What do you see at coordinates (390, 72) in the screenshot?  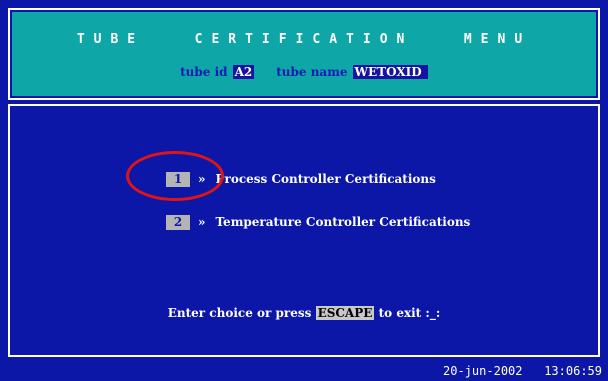 I see `tube-name-value: WETOXID` at bounding box center [390, 72].